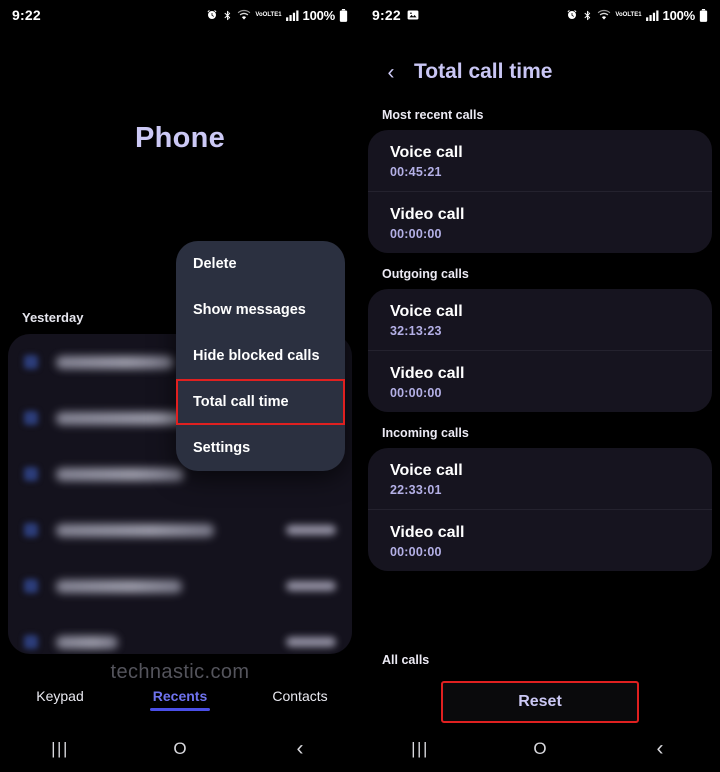  Describe the element at coordinates (416, 490) in the screenshot. I see `row-duration: 22:33:01` at that location.